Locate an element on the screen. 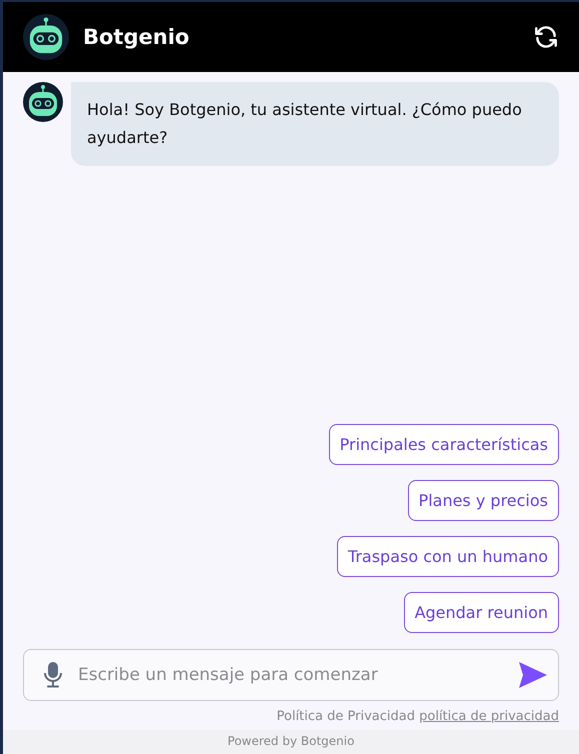 Image resolution: width=579 pixels, height=754 pixels. refresh-icon is located at coordinates (546, 37).